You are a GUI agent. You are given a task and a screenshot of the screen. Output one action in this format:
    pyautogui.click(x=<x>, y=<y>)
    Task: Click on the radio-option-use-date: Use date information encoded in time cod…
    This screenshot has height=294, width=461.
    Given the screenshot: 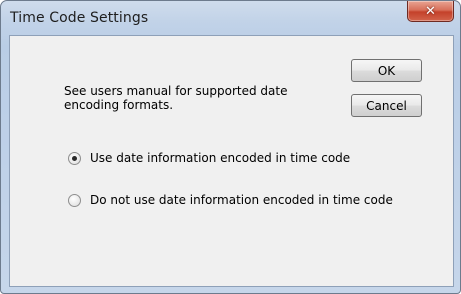 What is the action you would take?
    pyautogui.click(x=209, y=158)
    